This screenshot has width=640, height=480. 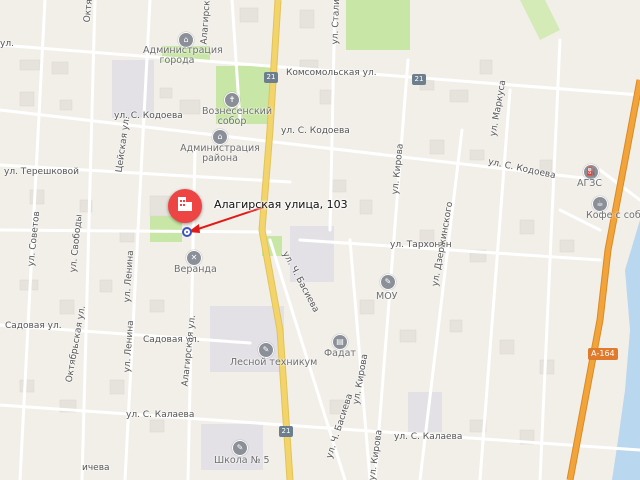 I want to click on poi-label: Фадат, so click(x=340, y=354).